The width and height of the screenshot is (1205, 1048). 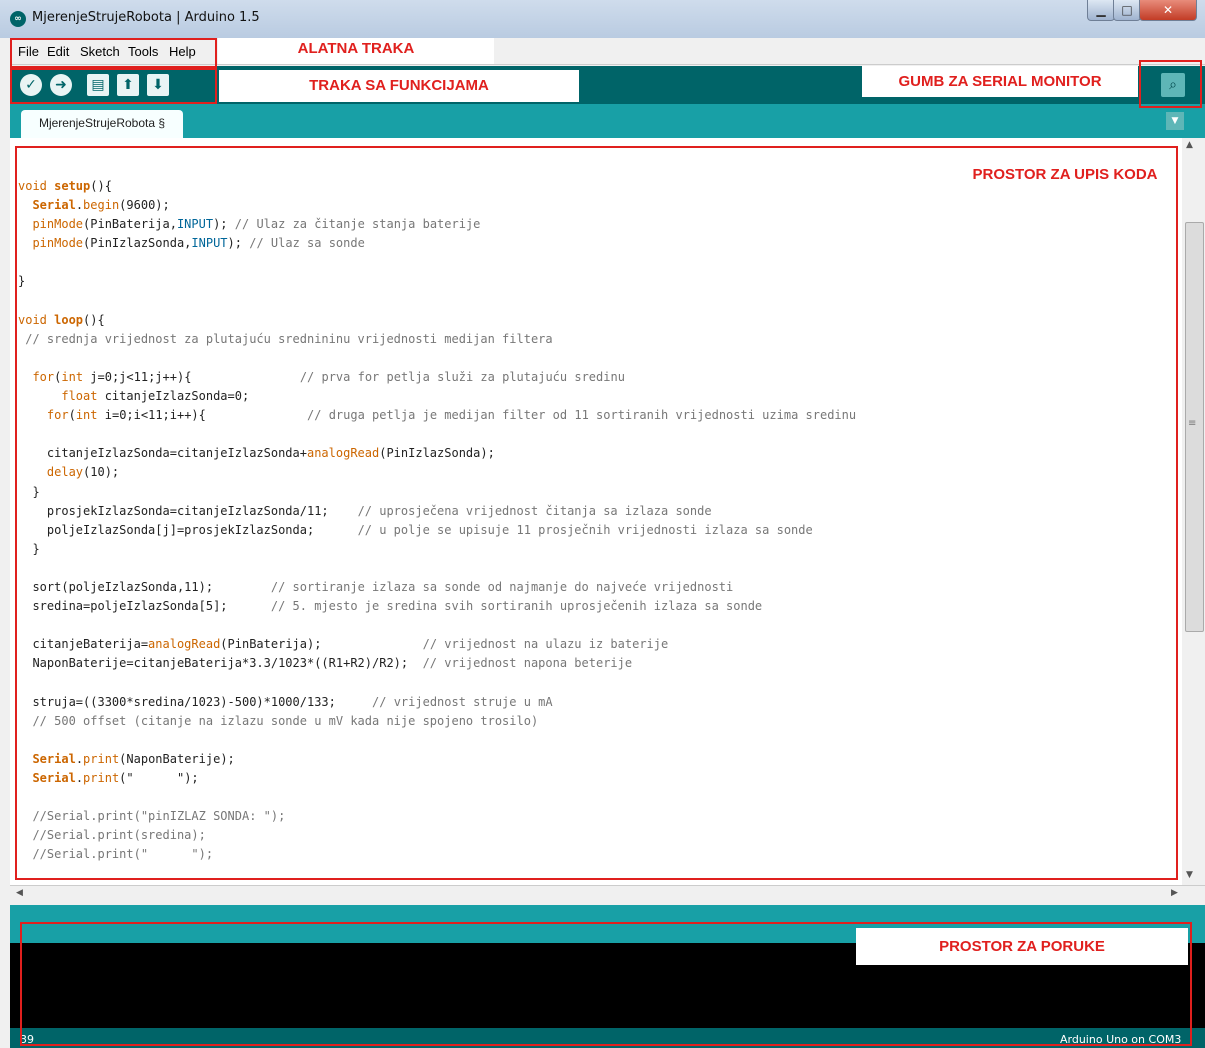 I want to click on annotation-label-messages: PROSTOR ZA PORUKE, so click(x=1022, y=946).